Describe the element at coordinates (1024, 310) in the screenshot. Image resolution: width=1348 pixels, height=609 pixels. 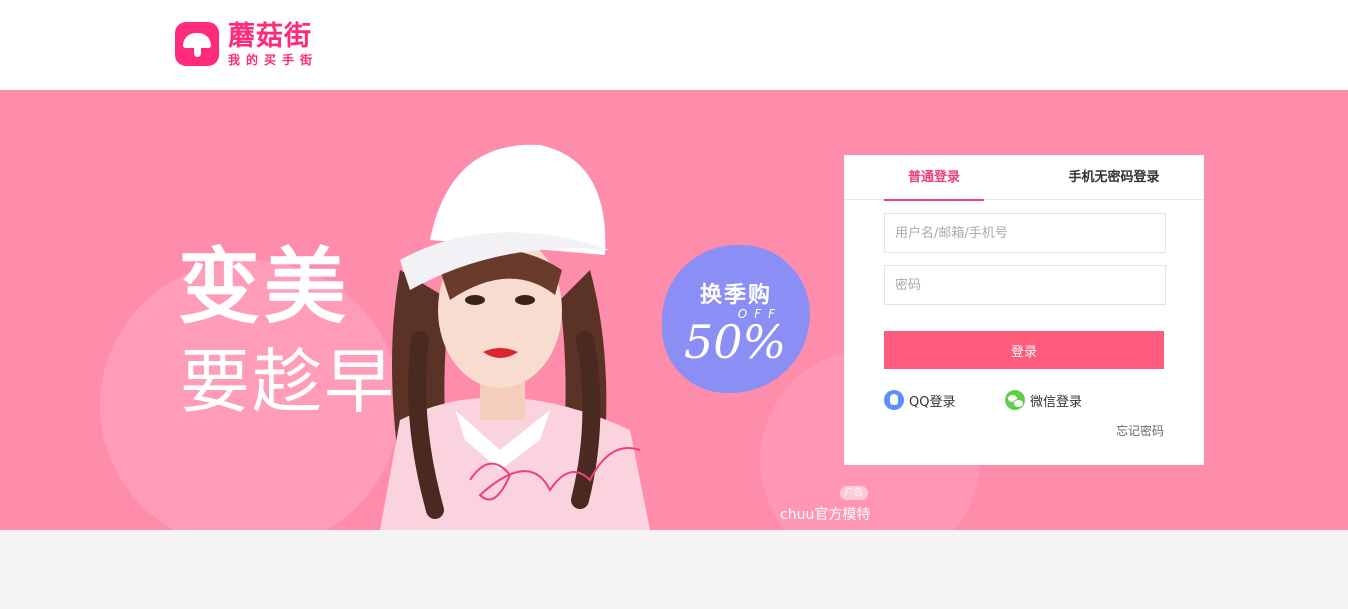
I see `login-panel: 普通登录 手机无密码登录 登录 QQ登录 微信登录 忘记密码` at that location.